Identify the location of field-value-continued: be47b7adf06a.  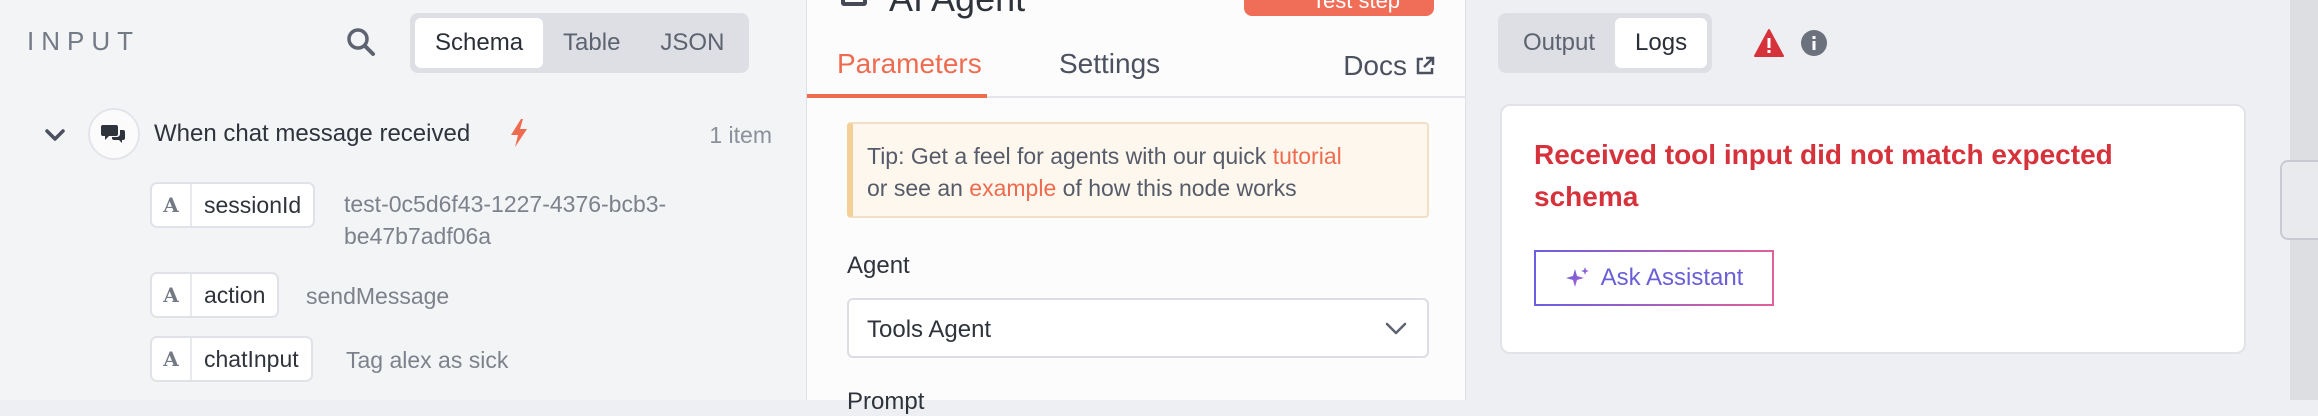
(418, 236).